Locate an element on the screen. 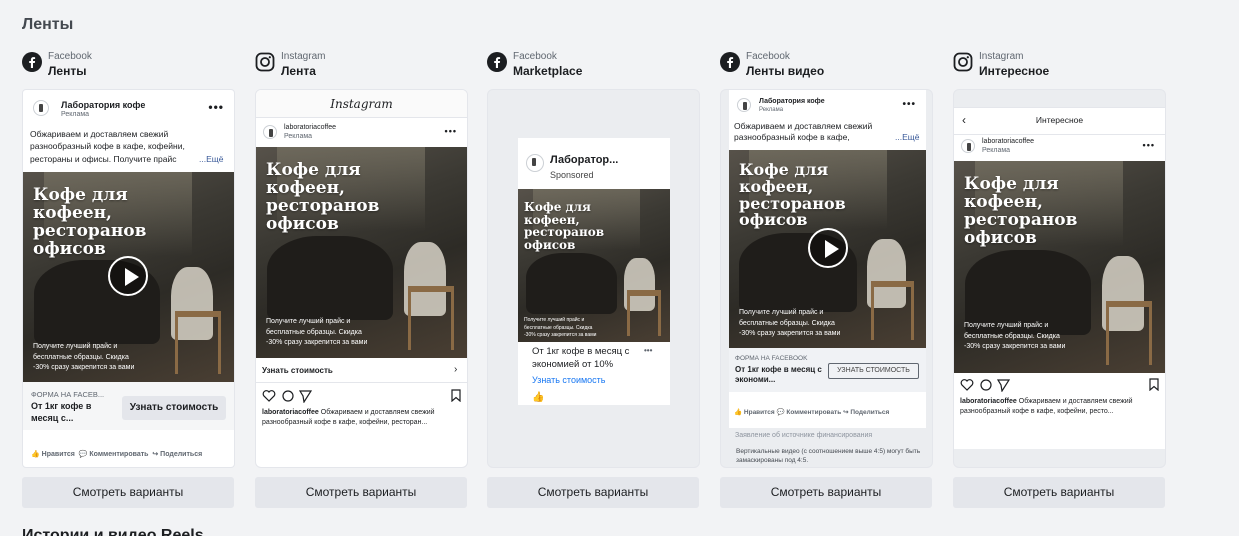  placement-header: Facebook Ленты видео is located at coordinates (826, 65).